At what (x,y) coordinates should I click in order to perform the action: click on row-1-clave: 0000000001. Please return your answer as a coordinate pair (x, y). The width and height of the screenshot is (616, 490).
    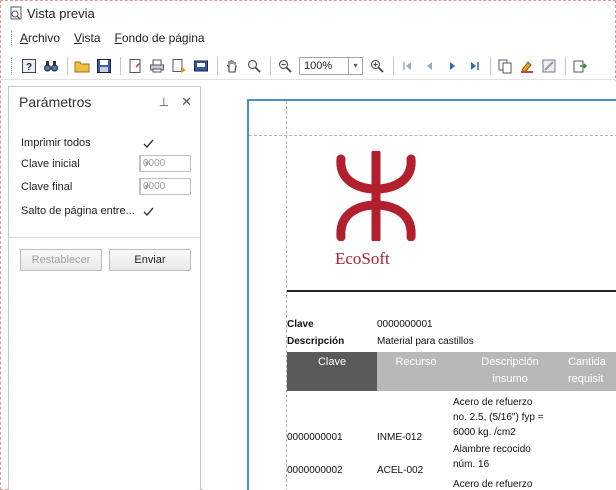
    Looking at the image, I should click on (315, 437).